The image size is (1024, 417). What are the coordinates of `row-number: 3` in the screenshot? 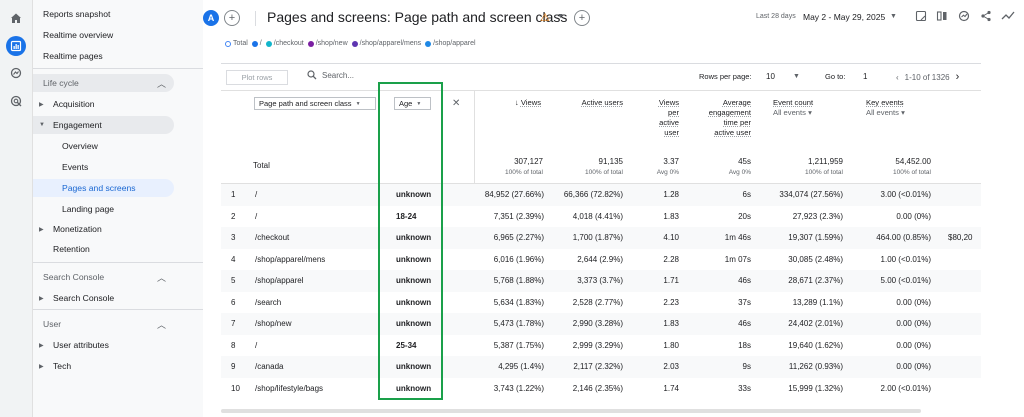 It's located at (233, 237).